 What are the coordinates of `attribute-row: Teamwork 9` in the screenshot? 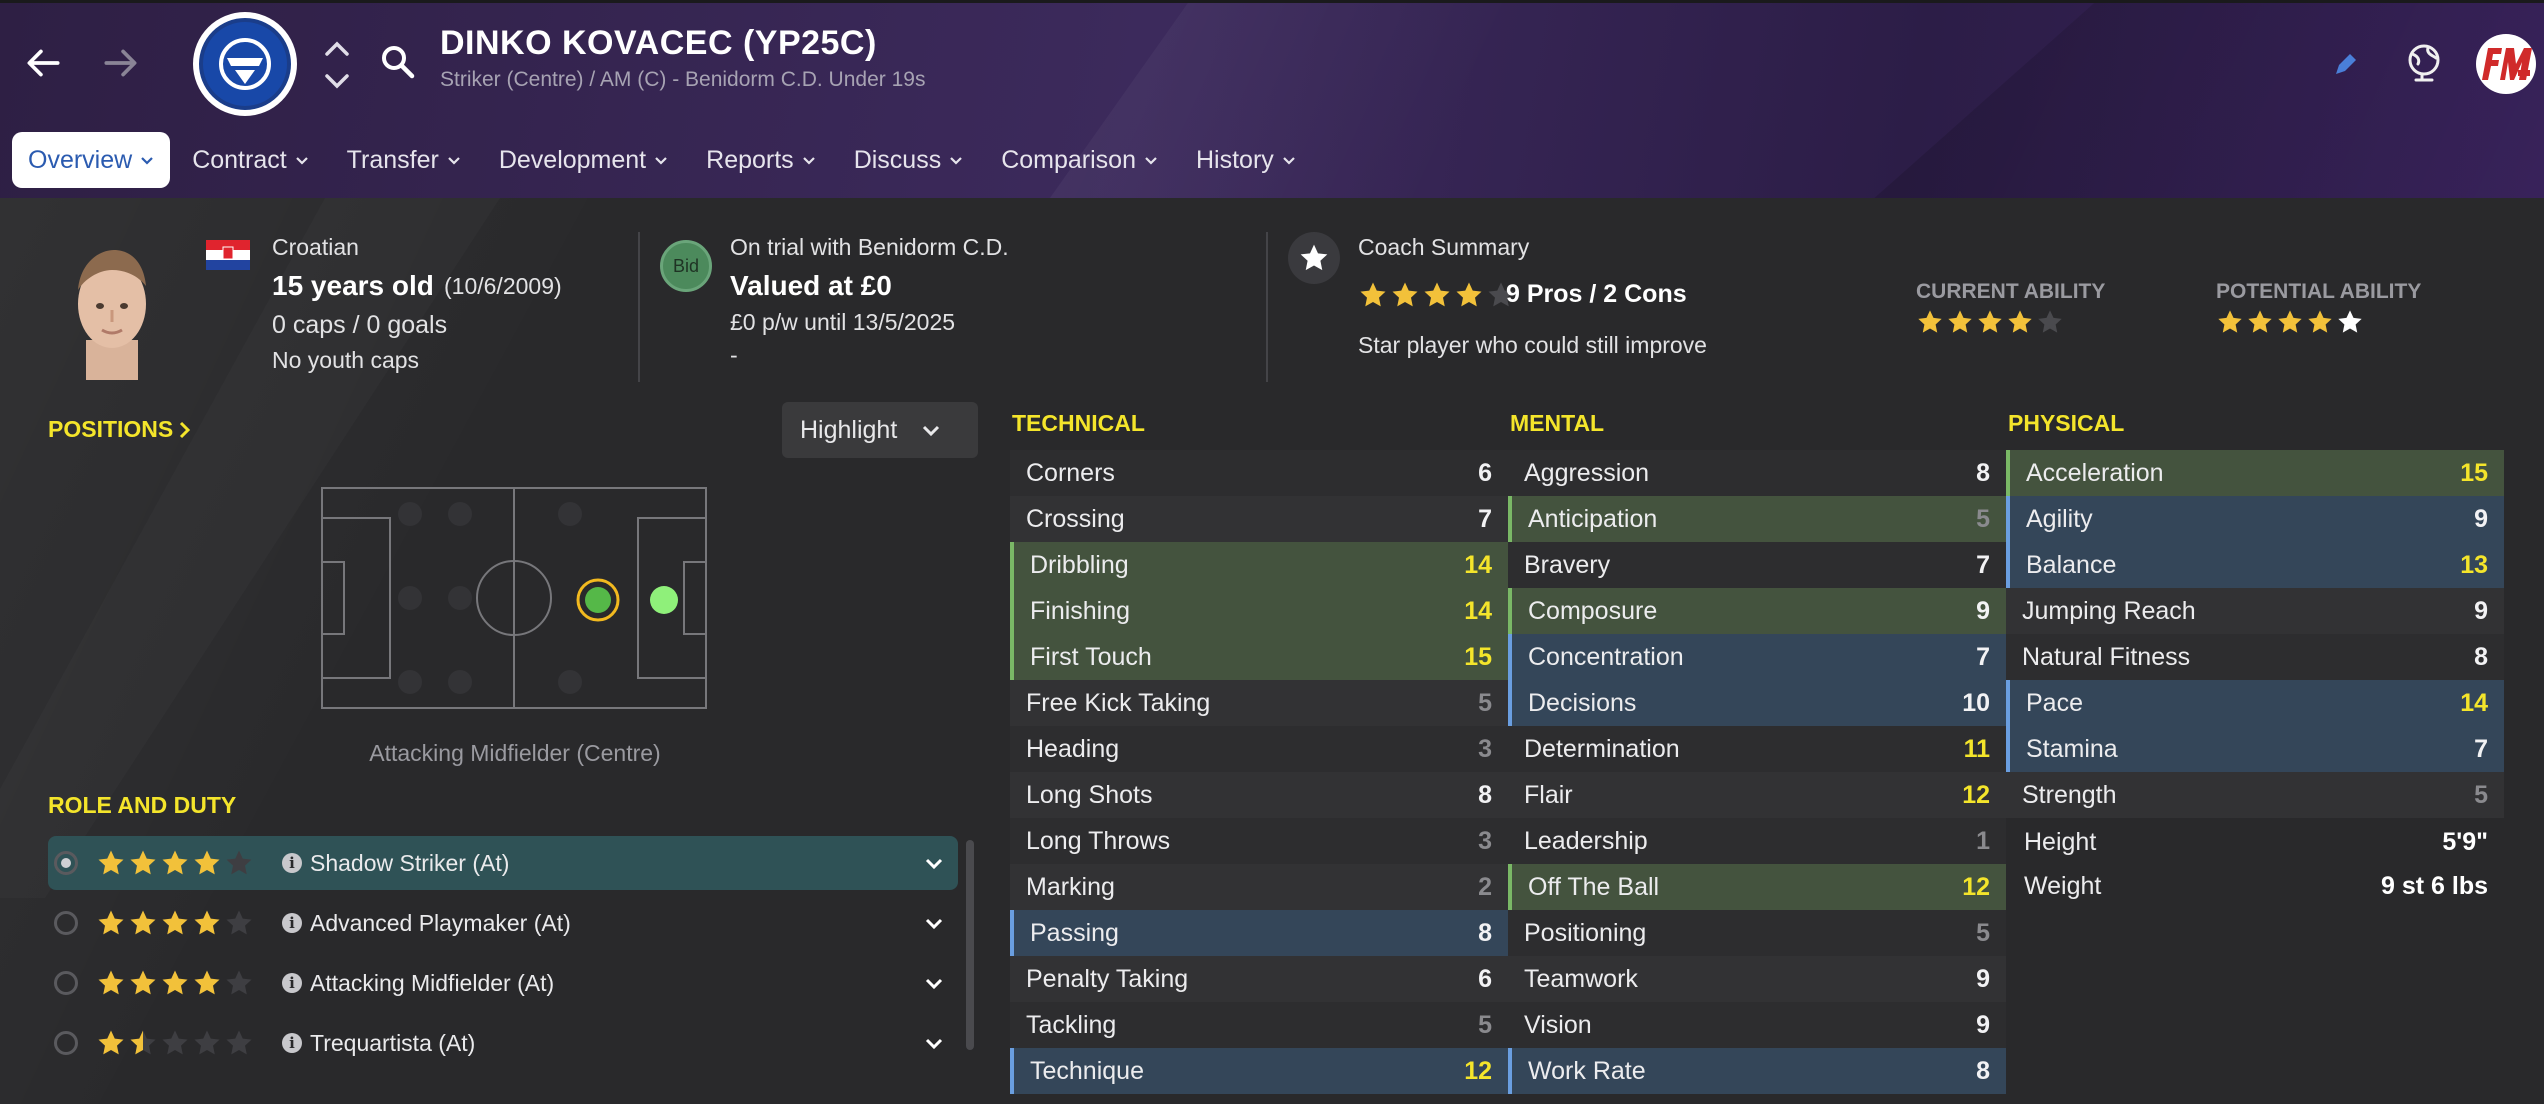 It's located at (1757, 979).